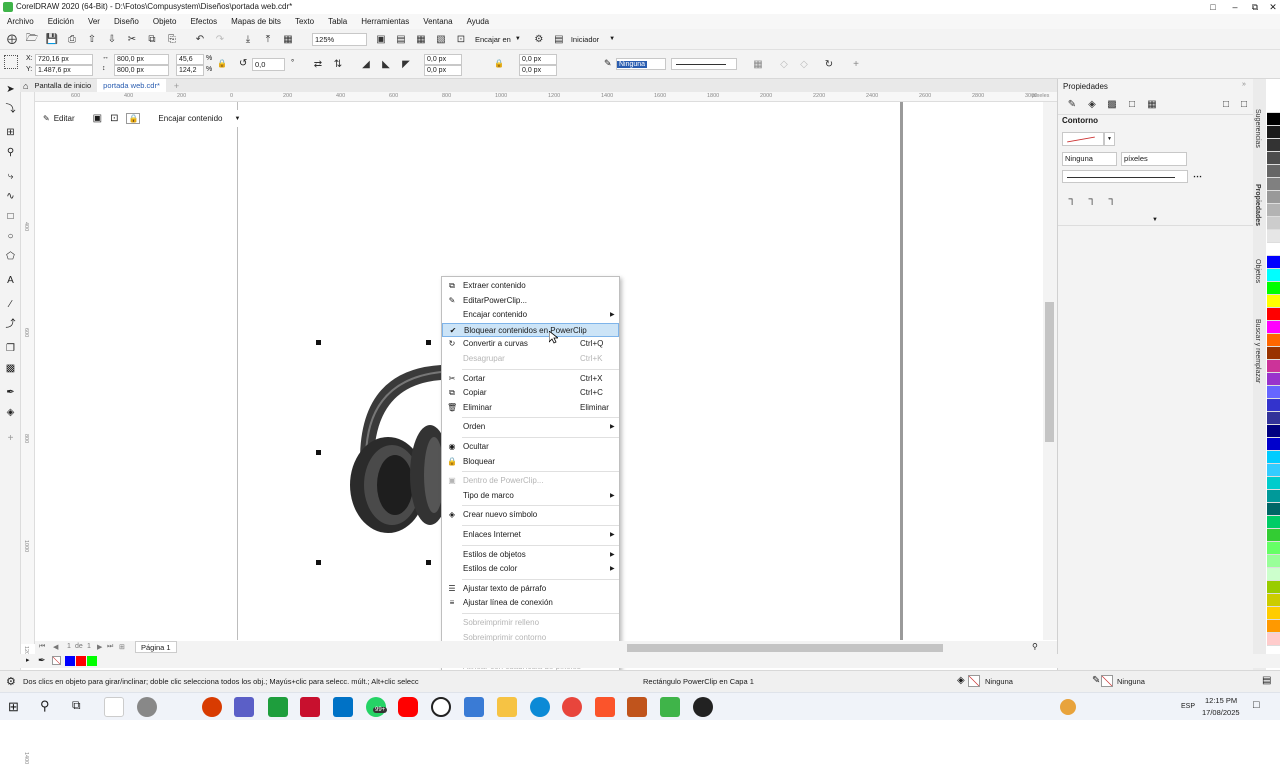  Describe the element at coordinates (559, 39) in the screenshot. I see `launcher-icon: ▤` at that location.